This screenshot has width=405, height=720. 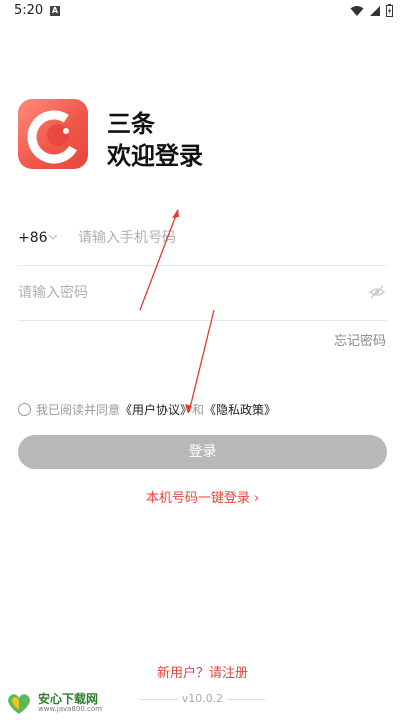 I want to click on welcome-title: 欢迎登录, so click(x=155, y=156).